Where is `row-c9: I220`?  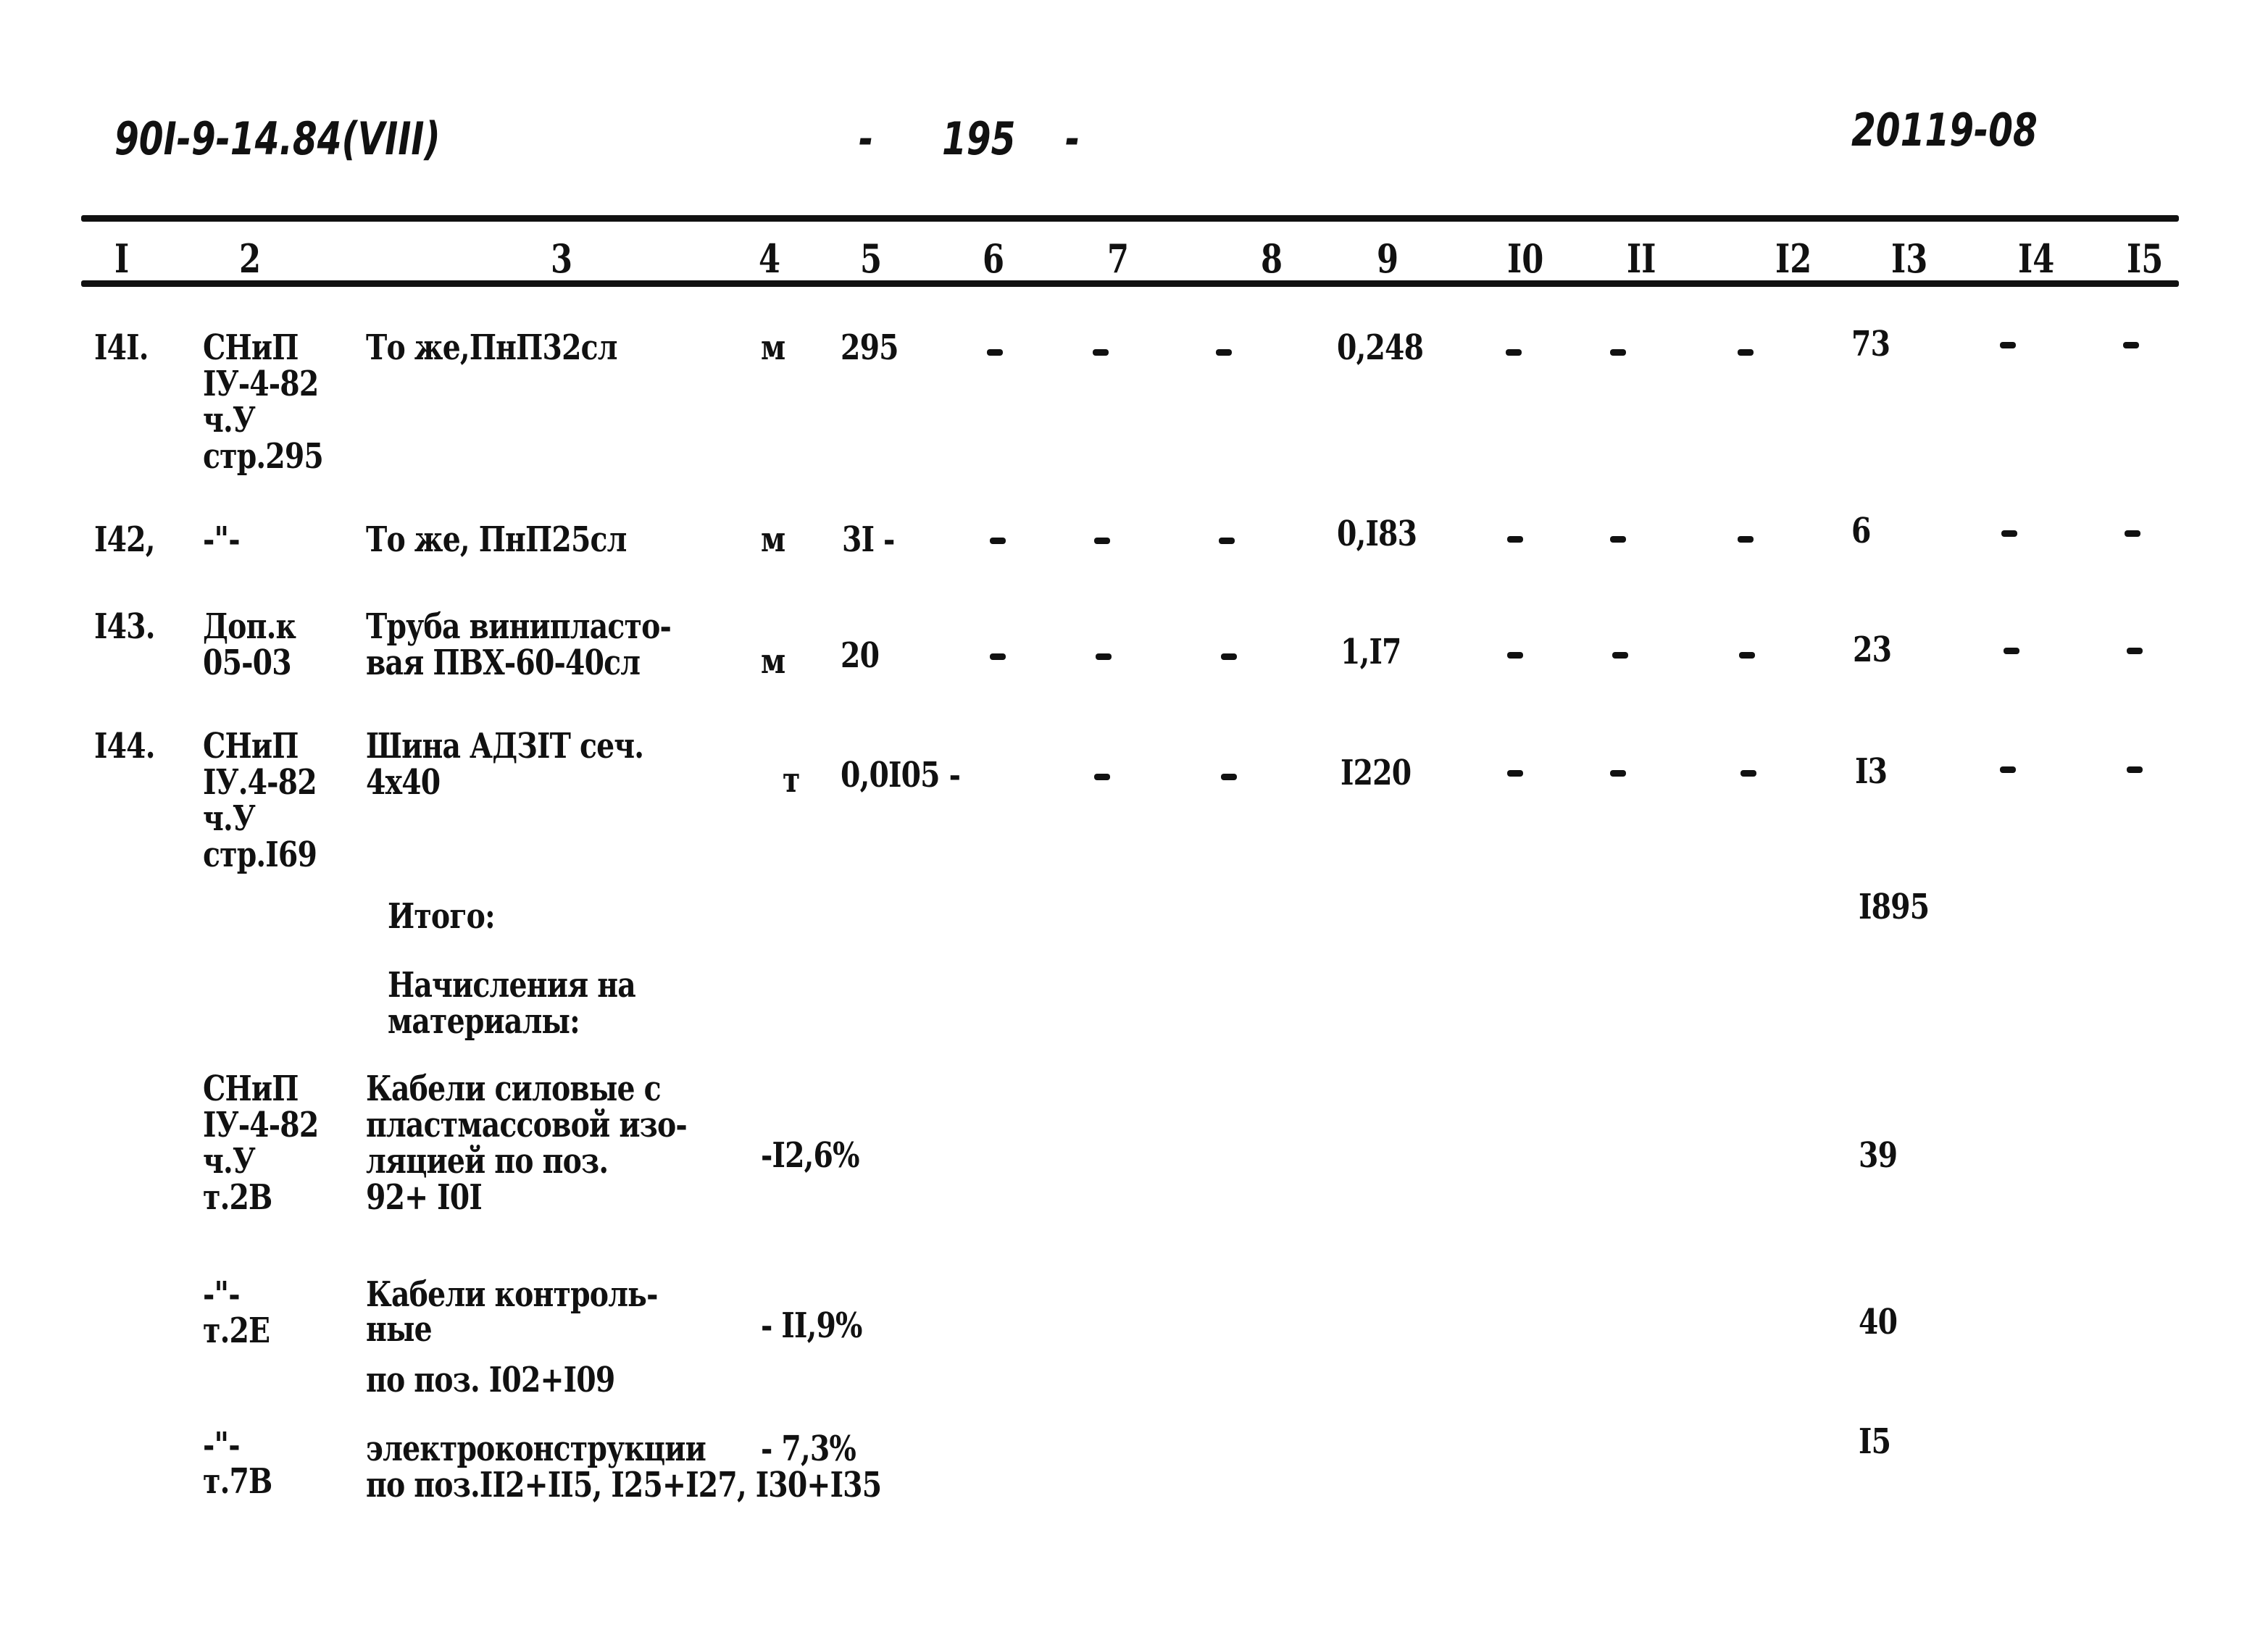
row-c9: I220 is located at coordinates (1376, 773).